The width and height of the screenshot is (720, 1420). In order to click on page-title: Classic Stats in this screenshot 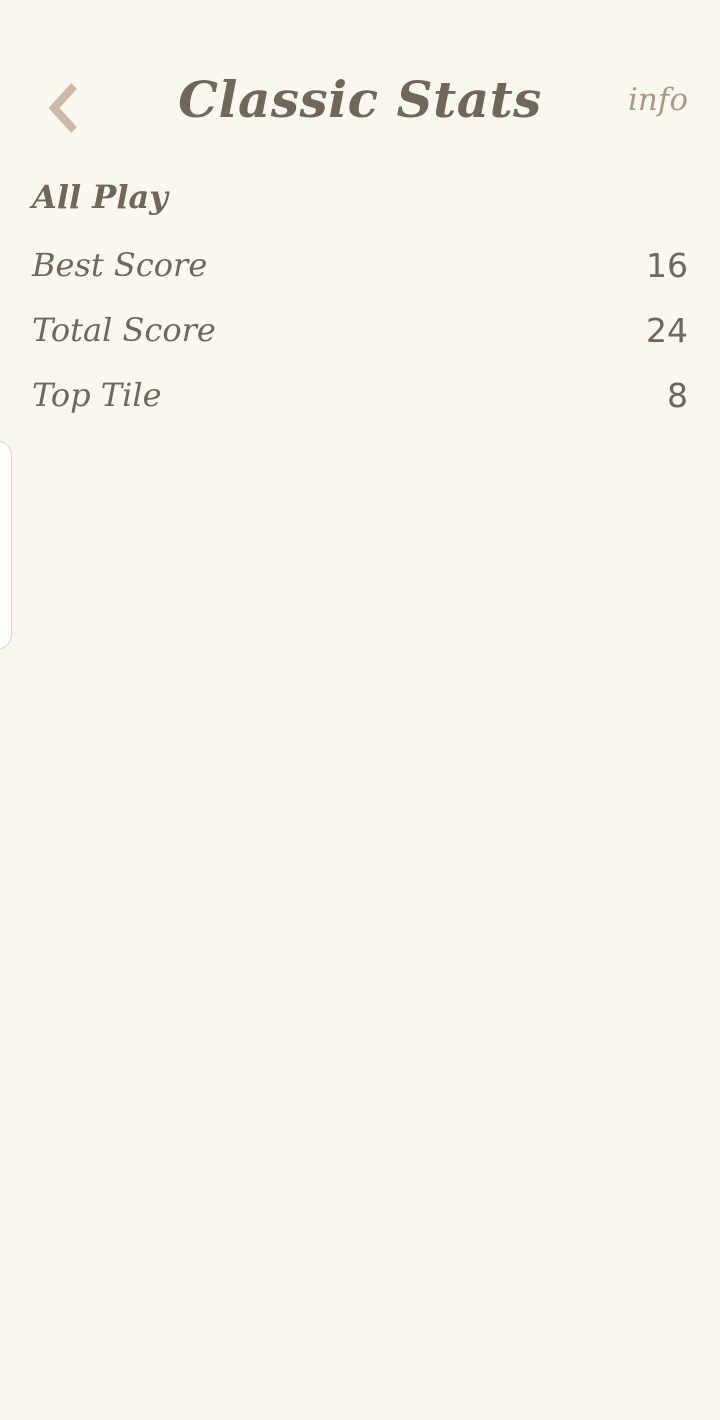, I will do `click(360, 99)`.